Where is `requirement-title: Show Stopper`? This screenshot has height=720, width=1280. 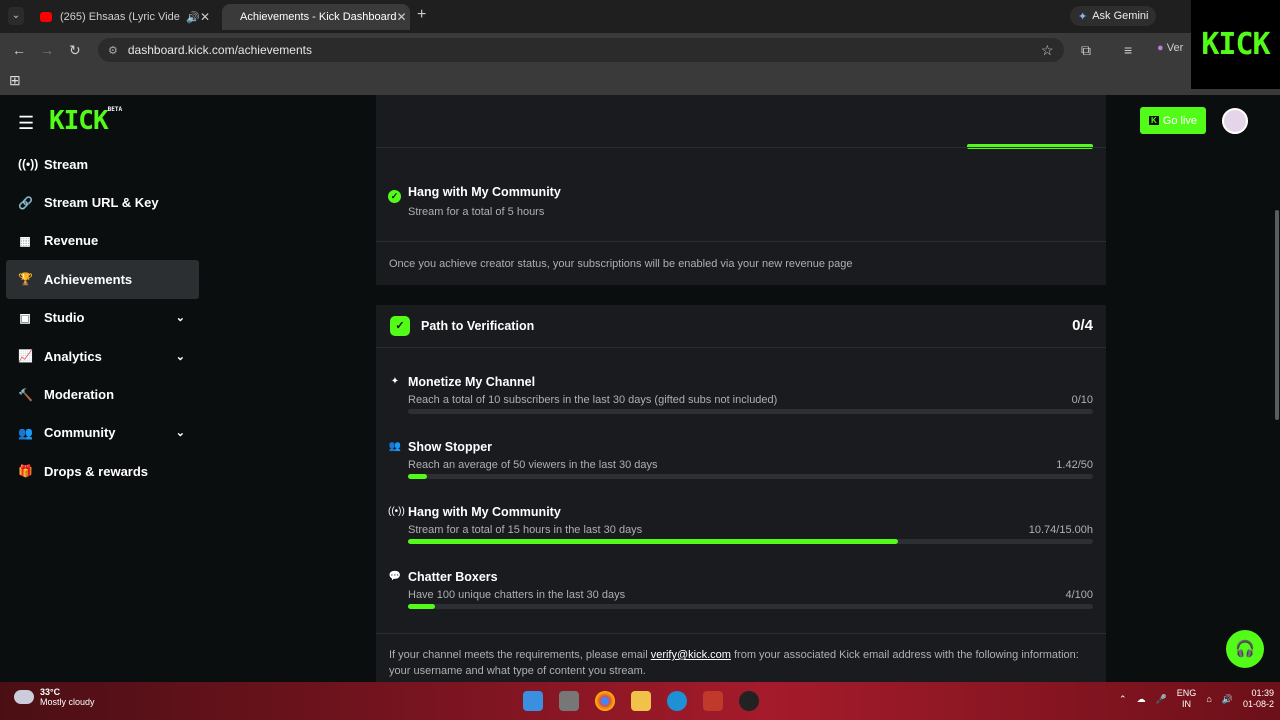
requirement-title: Show Stopper is located at coordinates (450, 447).